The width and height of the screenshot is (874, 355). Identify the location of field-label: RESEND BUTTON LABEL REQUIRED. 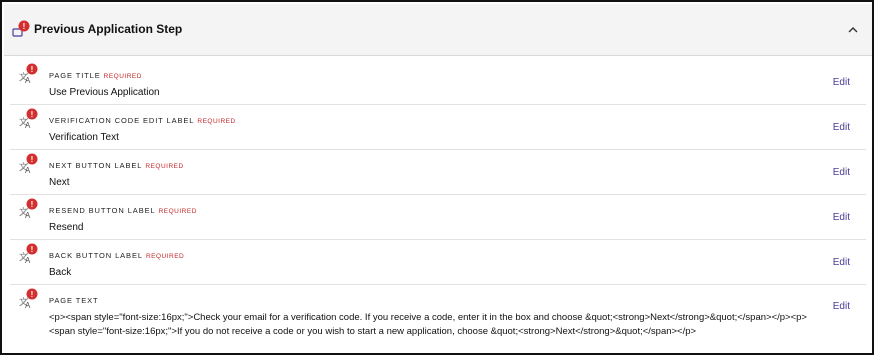
(123, 210).